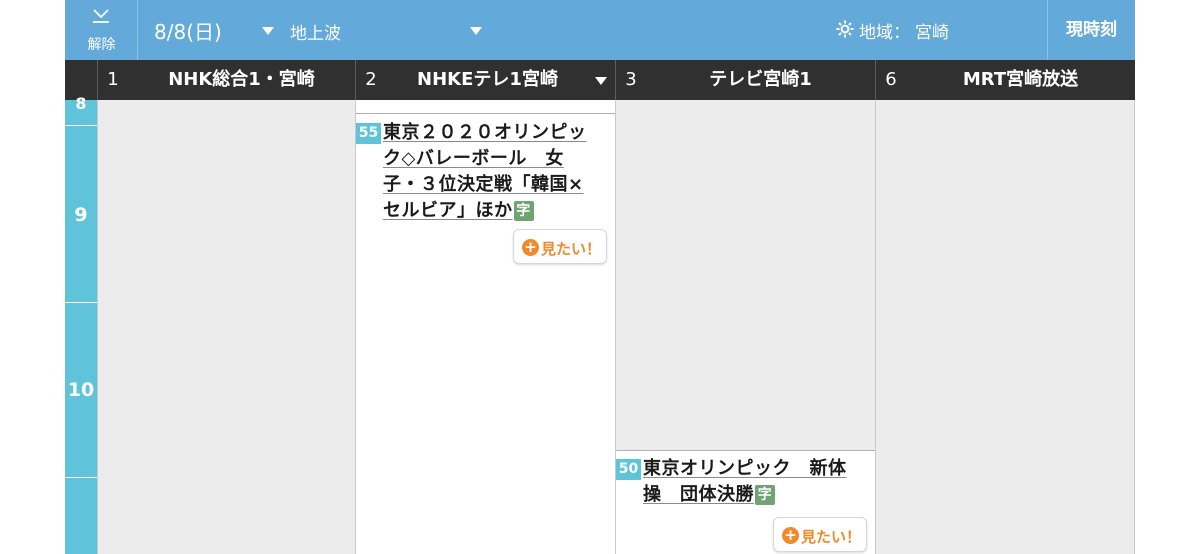 Image resolution: width=1200 pixels, height=554 pixels. Describe the element at coordinates (368, 133) in the screenshot. I see `start-minute-badge: 55` at that location.